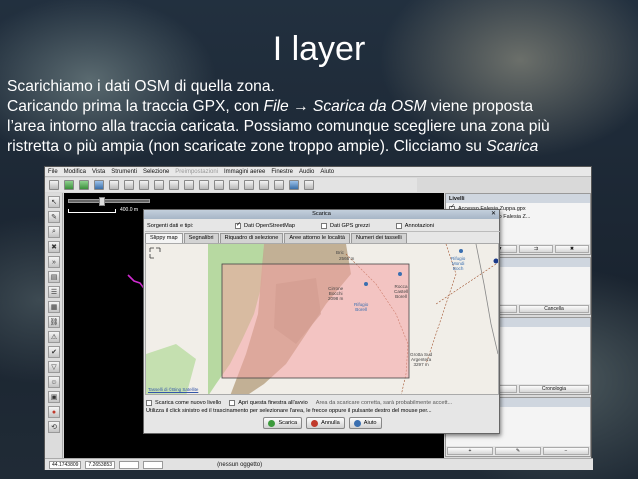  What do you see at coordinates (54, 337) in the screenshot?
I see `conflict-toggle-icon: ⚠` at bounding box center [54, 337].